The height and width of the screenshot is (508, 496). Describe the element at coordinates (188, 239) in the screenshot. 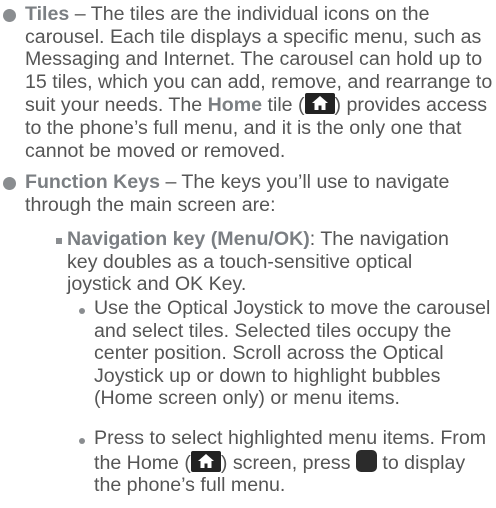

I see `nav-key-term: Navigation key (Menu/OK)` at that location.